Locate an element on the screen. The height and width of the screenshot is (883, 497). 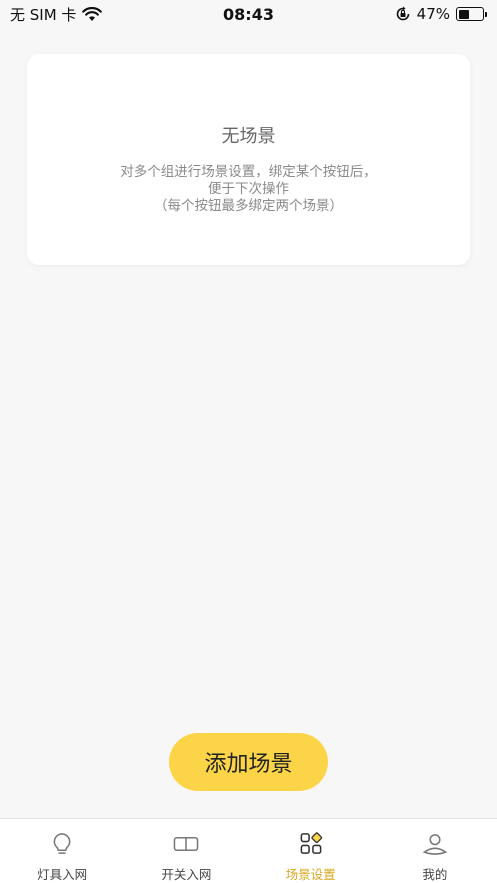
tab-label: 我的 is located at coordinates (435, 874).